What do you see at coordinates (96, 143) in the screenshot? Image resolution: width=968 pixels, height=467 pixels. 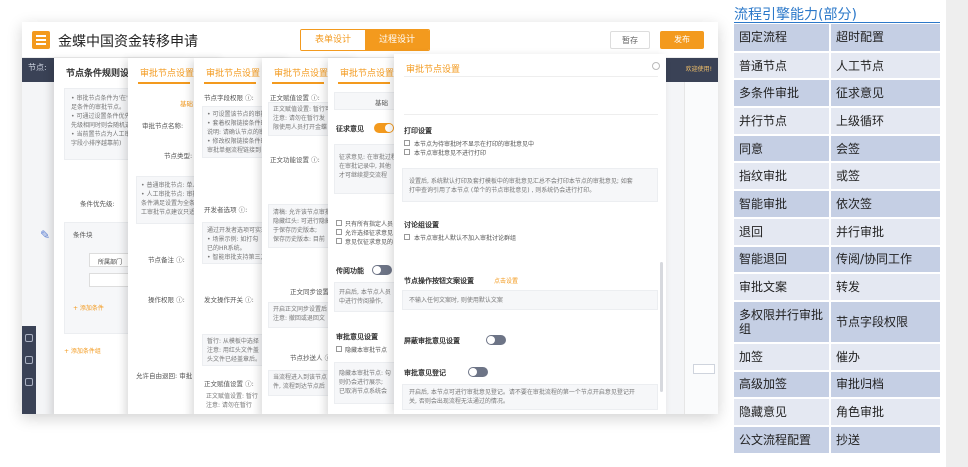 I see `info-line: 字段小排序越靠前)` at bounding box center [96, 143].